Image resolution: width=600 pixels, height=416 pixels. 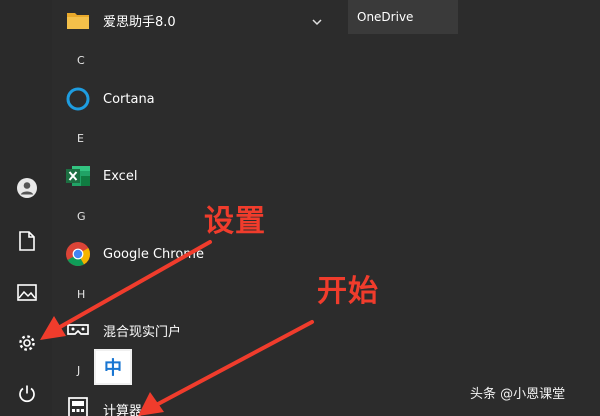 I want to click on annotation-settings: 设置, so click(x=235, y=221).